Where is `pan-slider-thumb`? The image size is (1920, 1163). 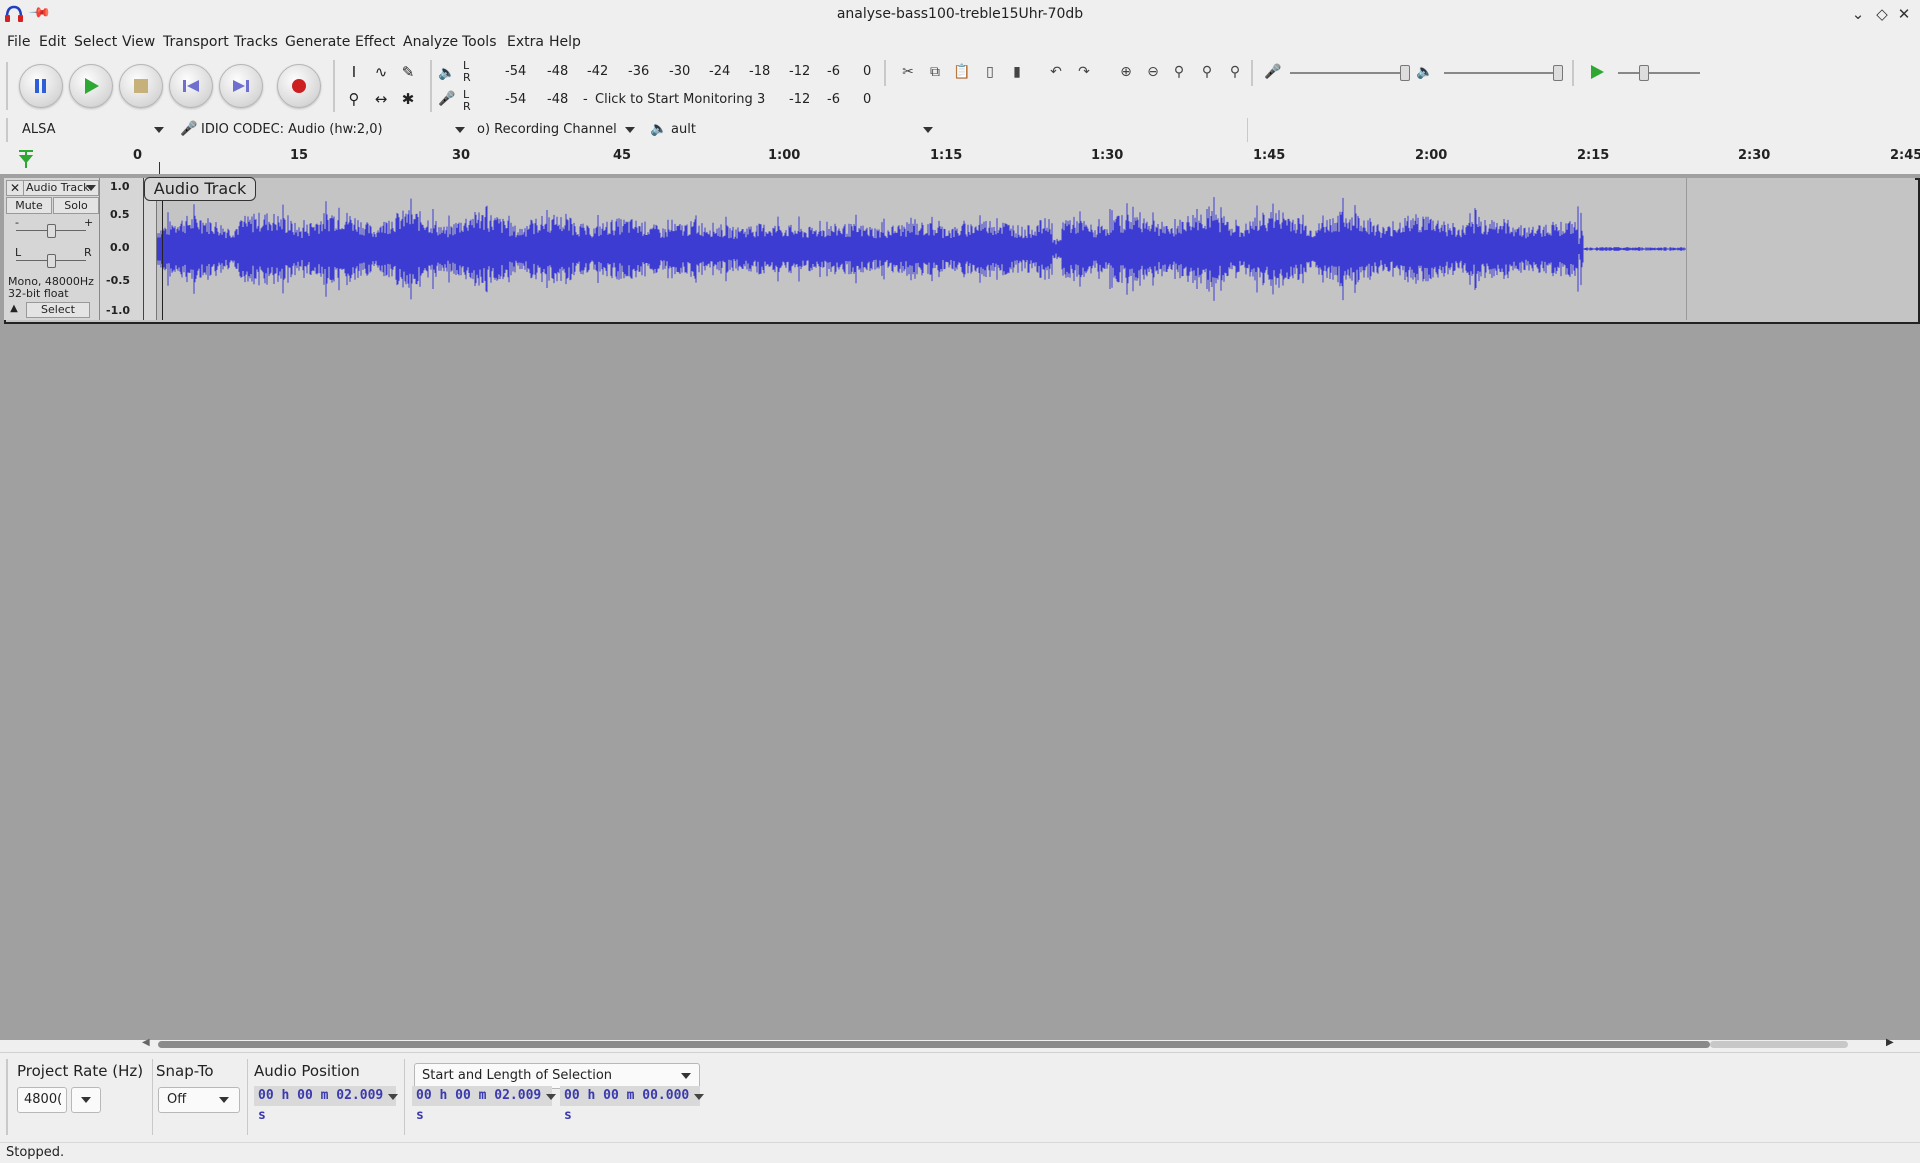
pan-slider-thumb is located at coordinates (51, 261).